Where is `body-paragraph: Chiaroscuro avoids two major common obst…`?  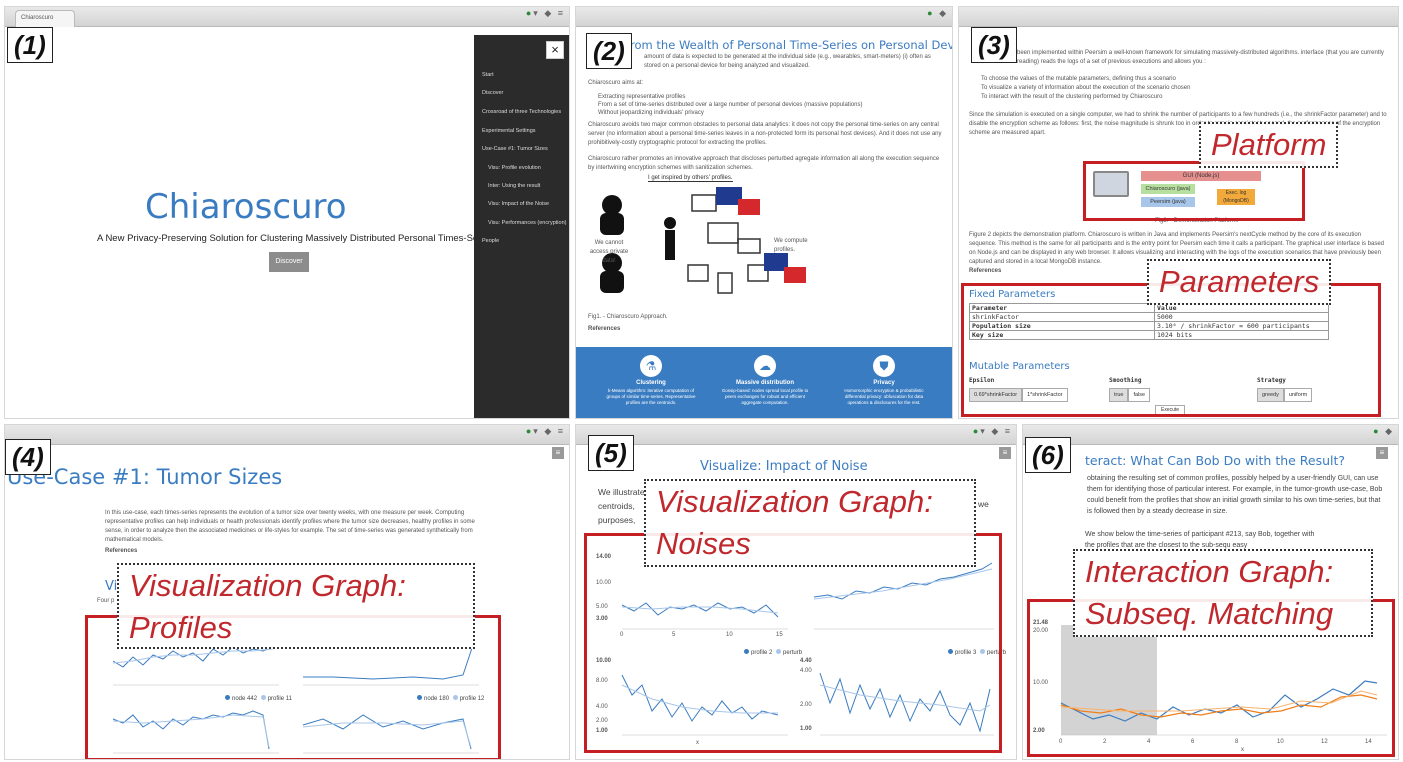 body-paragraph: Chiaroscuro avoids two major common obst… is located at coordinates (765, 134).